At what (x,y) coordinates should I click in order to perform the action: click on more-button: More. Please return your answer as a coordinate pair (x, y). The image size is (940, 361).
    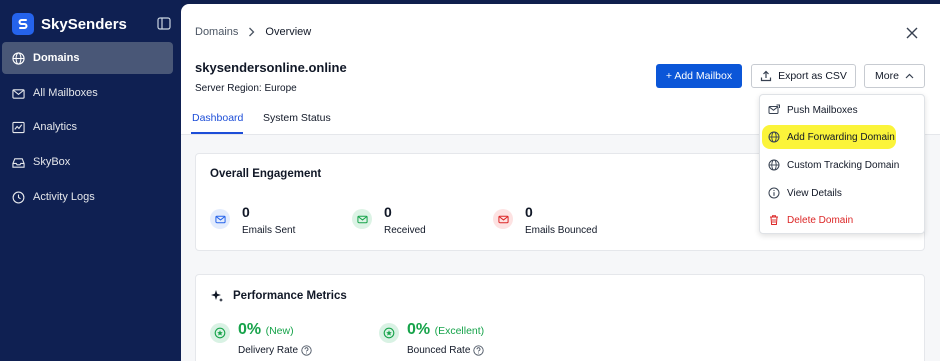
    Looking at the image, I should click on (894, 76).